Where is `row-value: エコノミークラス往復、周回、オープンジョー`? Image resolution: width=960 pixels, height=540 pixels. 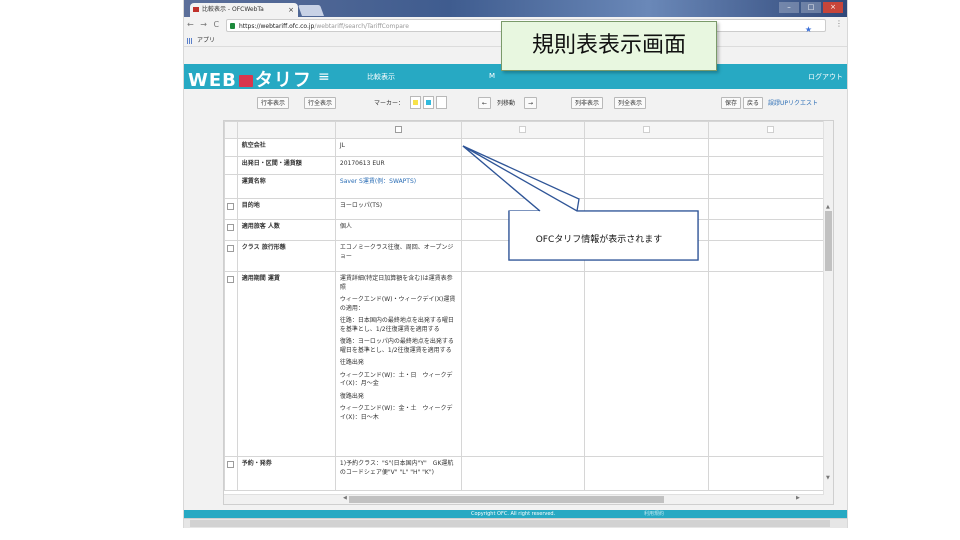 row-value: エコノミークラス往復、周回、オープンジョー is located at coordinates (398, 256).